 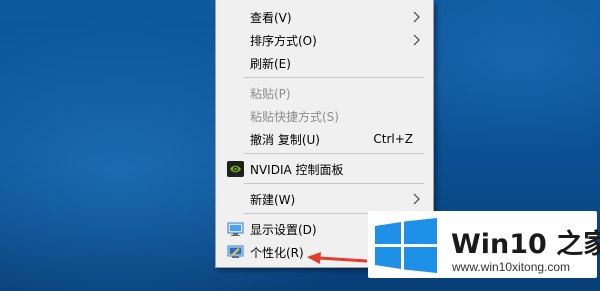 I want to click on menu-item-label: 新建(W), so click(x=273, y=199).